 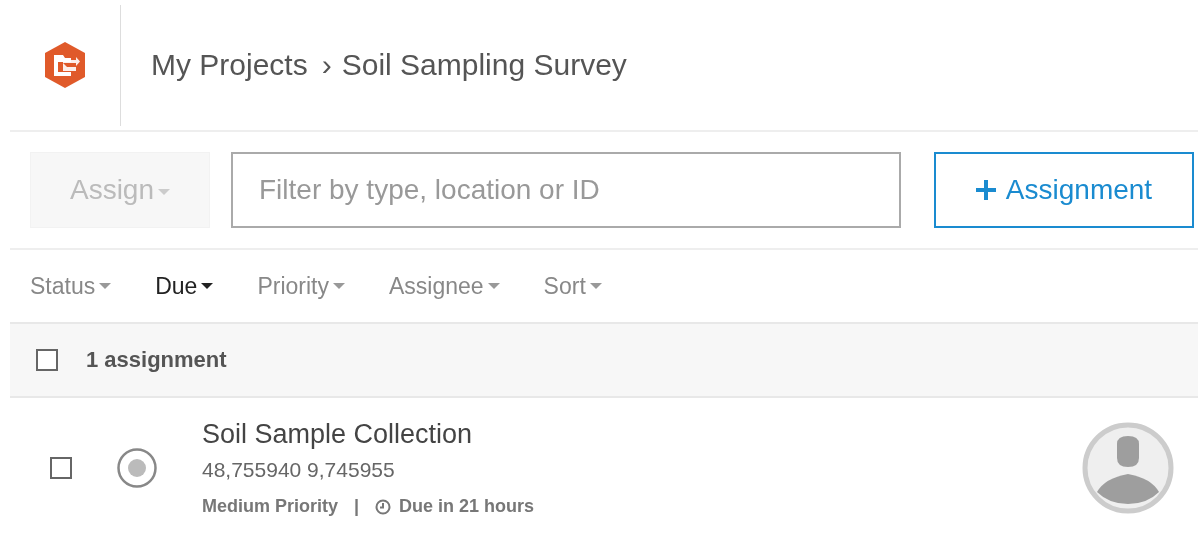 What do you see at coordinates (383, 506) in the screenshot?
I see `clock-icon` at bounding box center [383, 506].